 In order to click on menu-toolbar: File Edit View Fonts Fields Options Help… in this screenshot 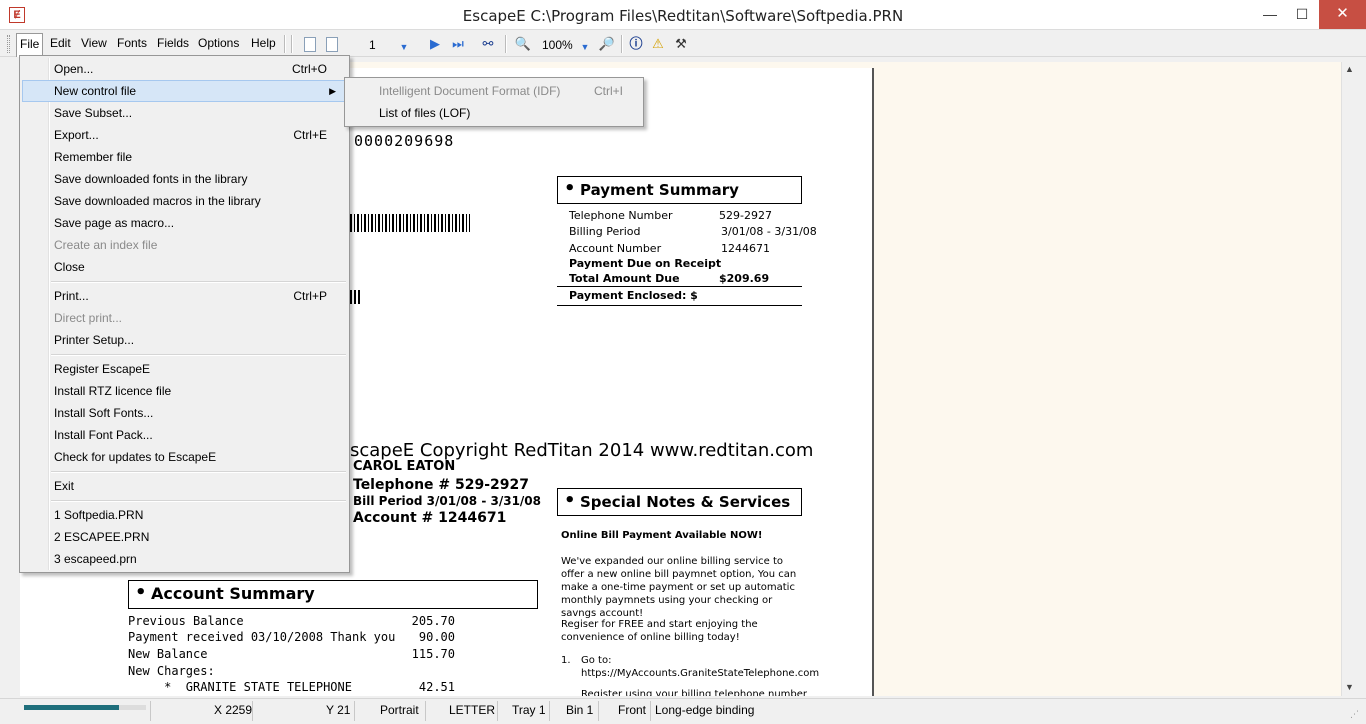, I will do `click(683, 44)`.